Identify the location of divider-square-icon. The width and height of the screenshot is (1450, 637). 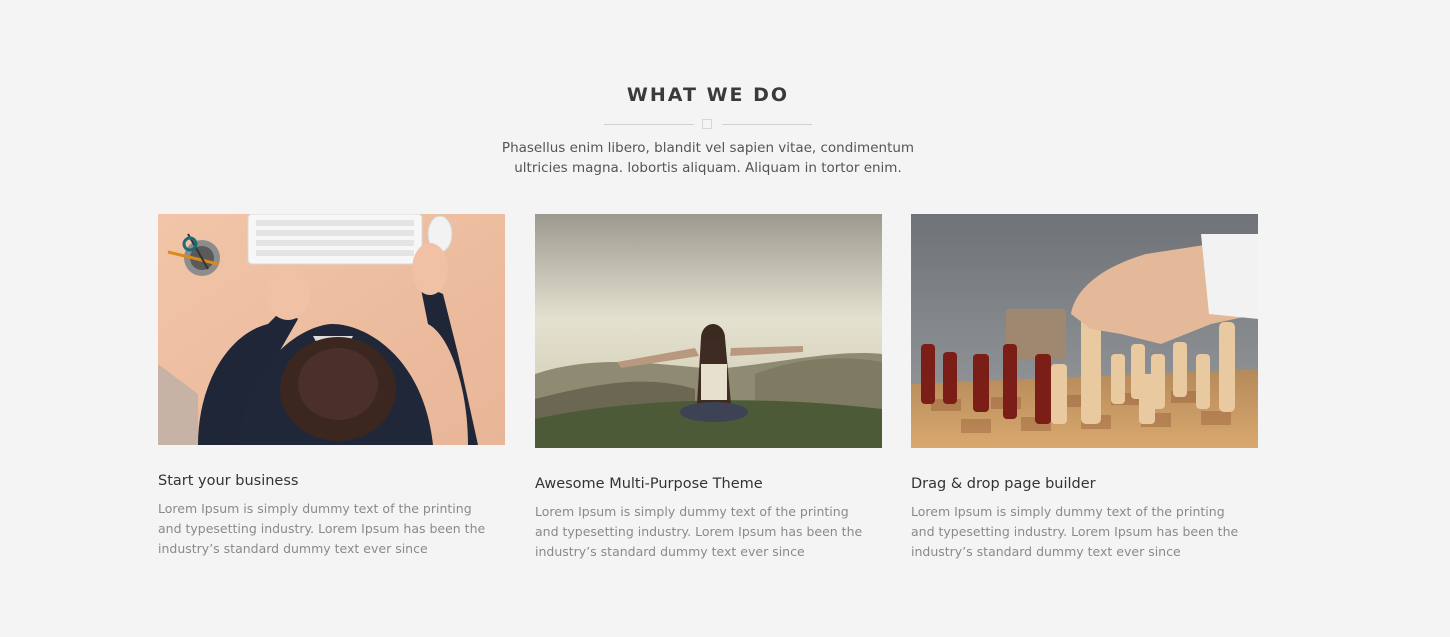
(707, 124).